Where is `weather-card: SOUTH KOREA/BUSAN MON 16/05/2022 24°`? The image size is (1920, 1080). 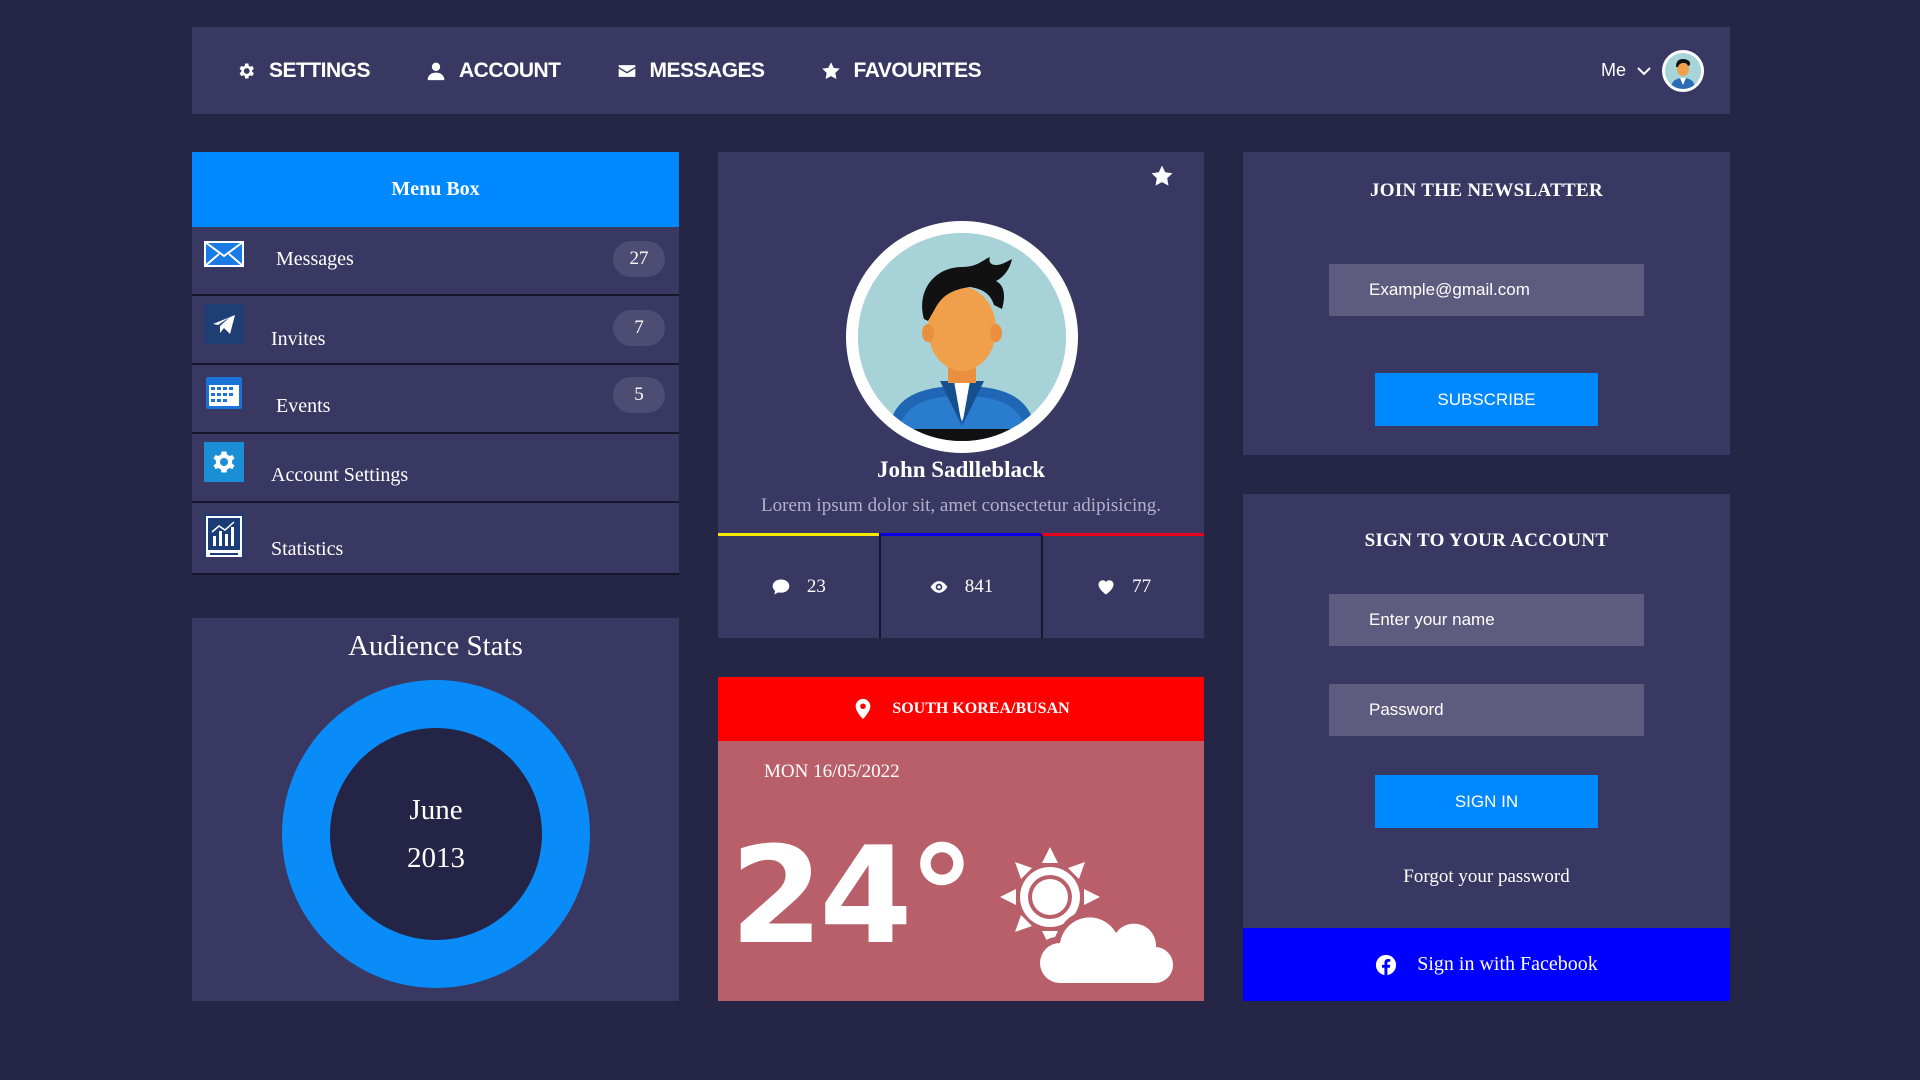
weather-card: SOUTH KOREA/BUSAN MON 16/05/2022 24° is located at coordinates (961, 839).